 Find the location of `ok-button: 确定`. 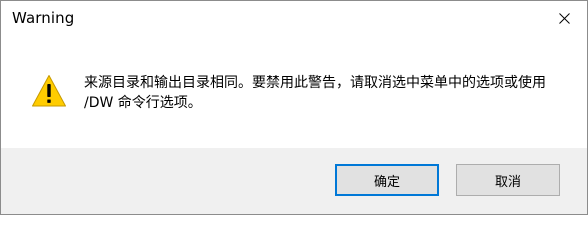

ok-button: 确定 is located at coordinates (387, 180).